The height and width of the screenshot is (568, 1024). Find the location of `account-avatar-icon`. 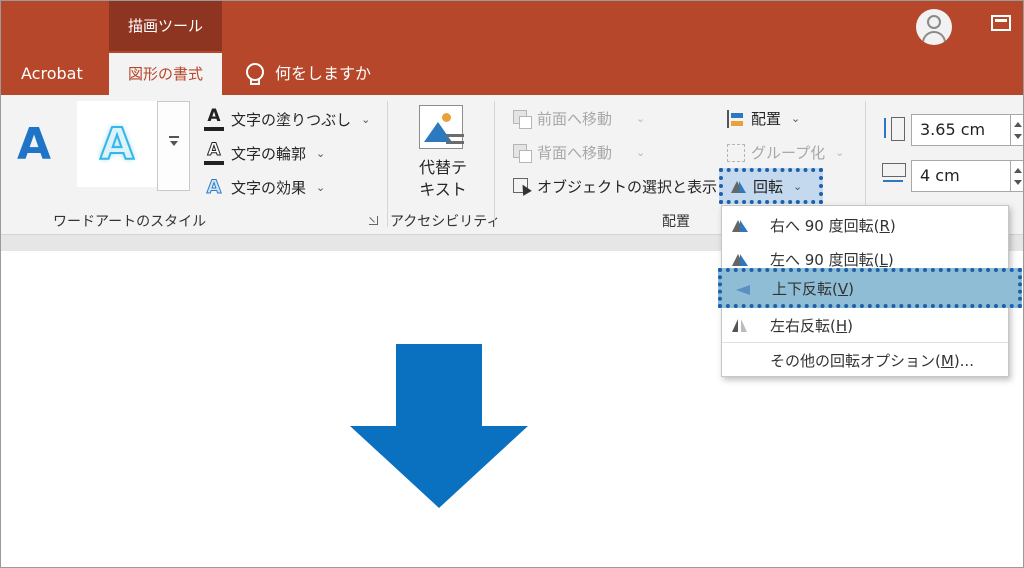

account-avatar-icon is located at coordinates (934, 27).